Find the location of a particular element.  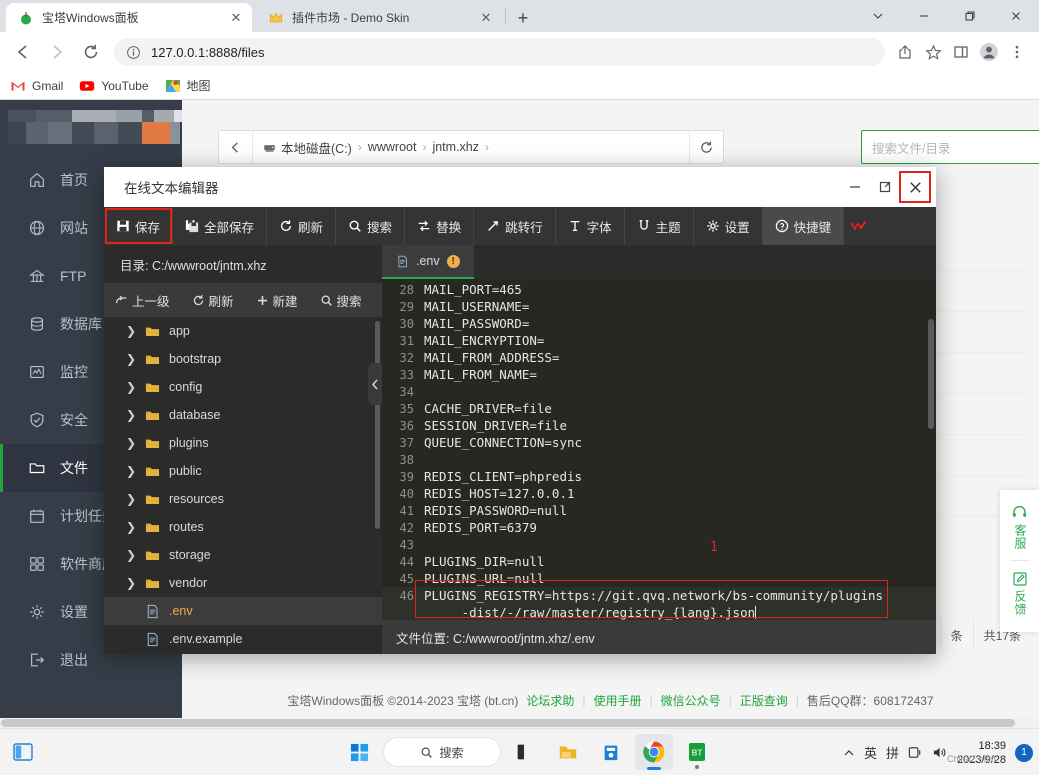

editor-maximize-icon is located at coordinates (885, 187).